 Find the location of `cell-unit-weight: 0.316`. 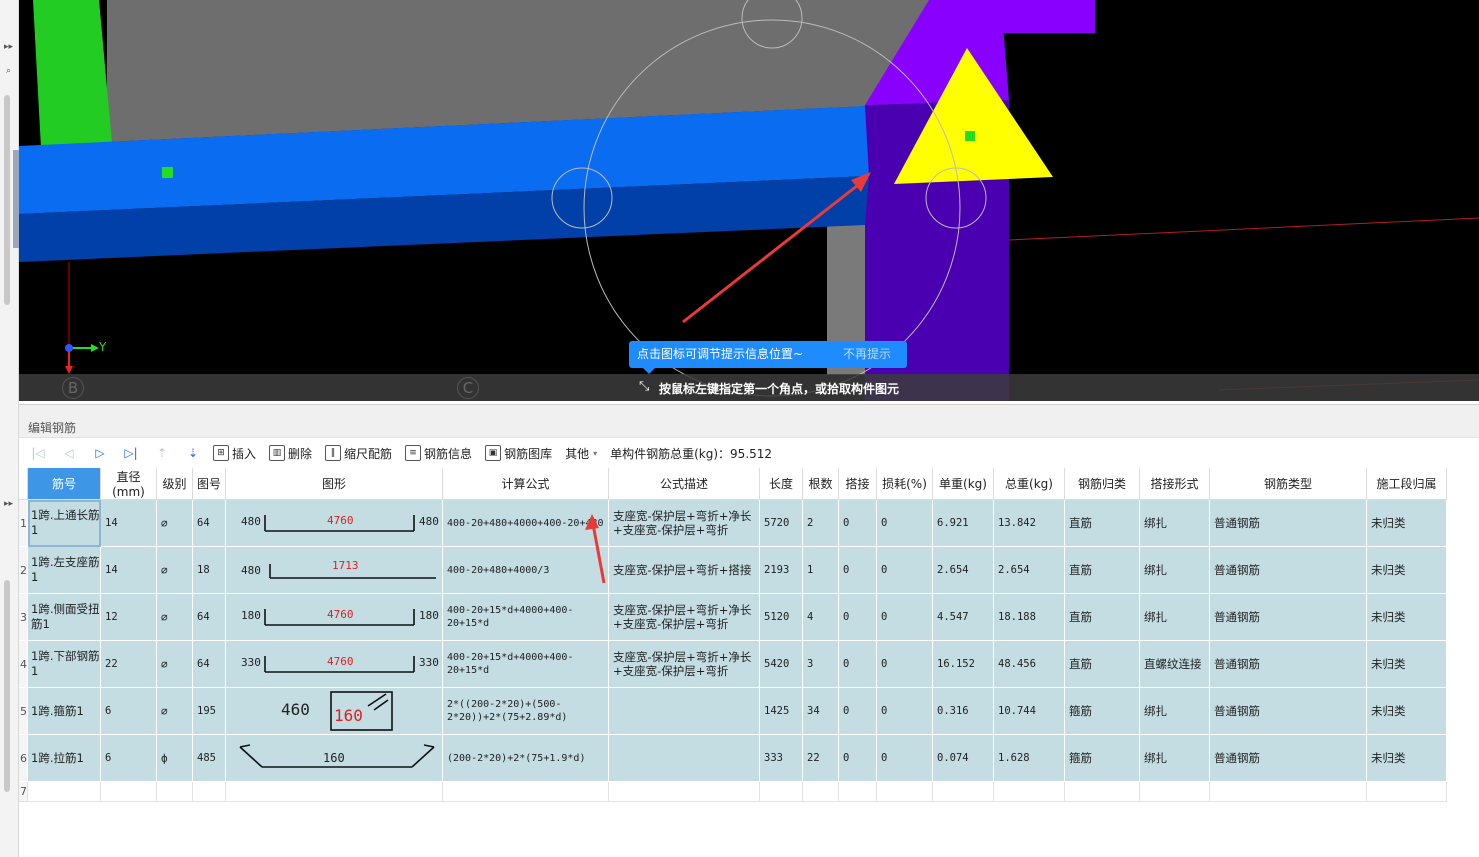

cell-unit-weight: 0.316 is located at coordinates (963, 711).